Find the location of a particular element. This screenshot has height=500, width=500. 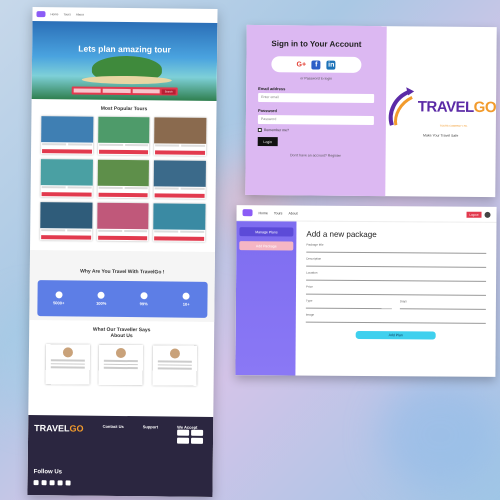

login-button: Login is located at coordinates (267, 142).